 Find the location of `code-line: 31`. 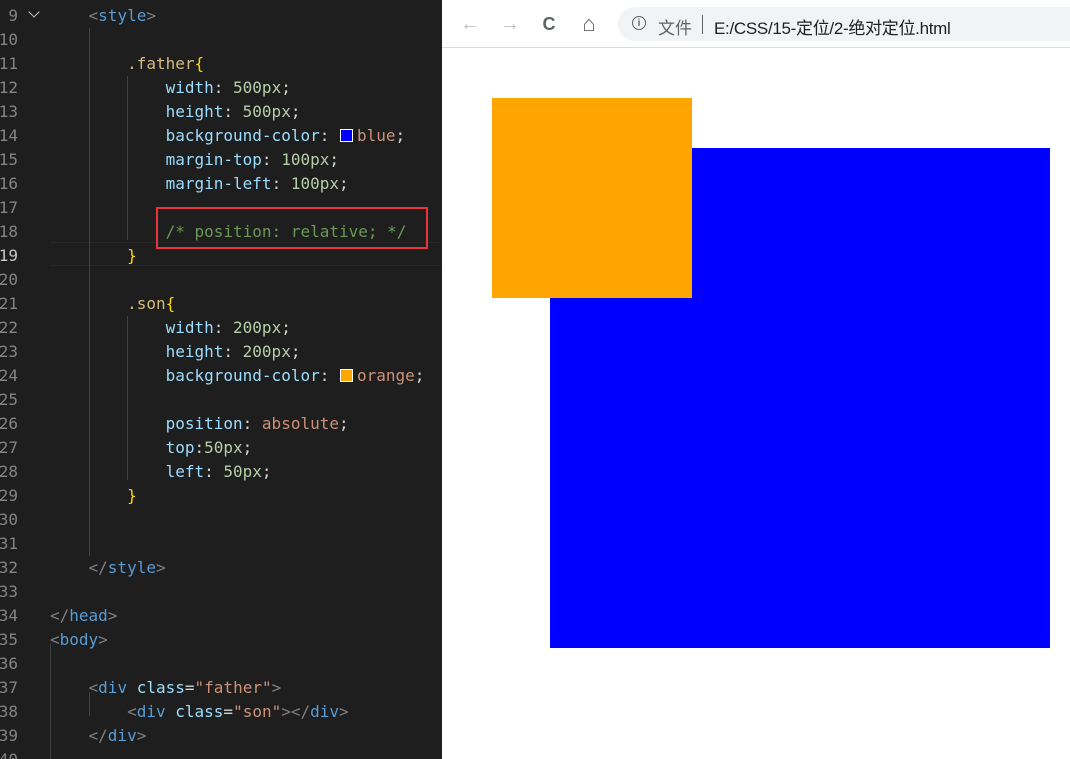

code-line: 31 is located at coordinates (221, 544).